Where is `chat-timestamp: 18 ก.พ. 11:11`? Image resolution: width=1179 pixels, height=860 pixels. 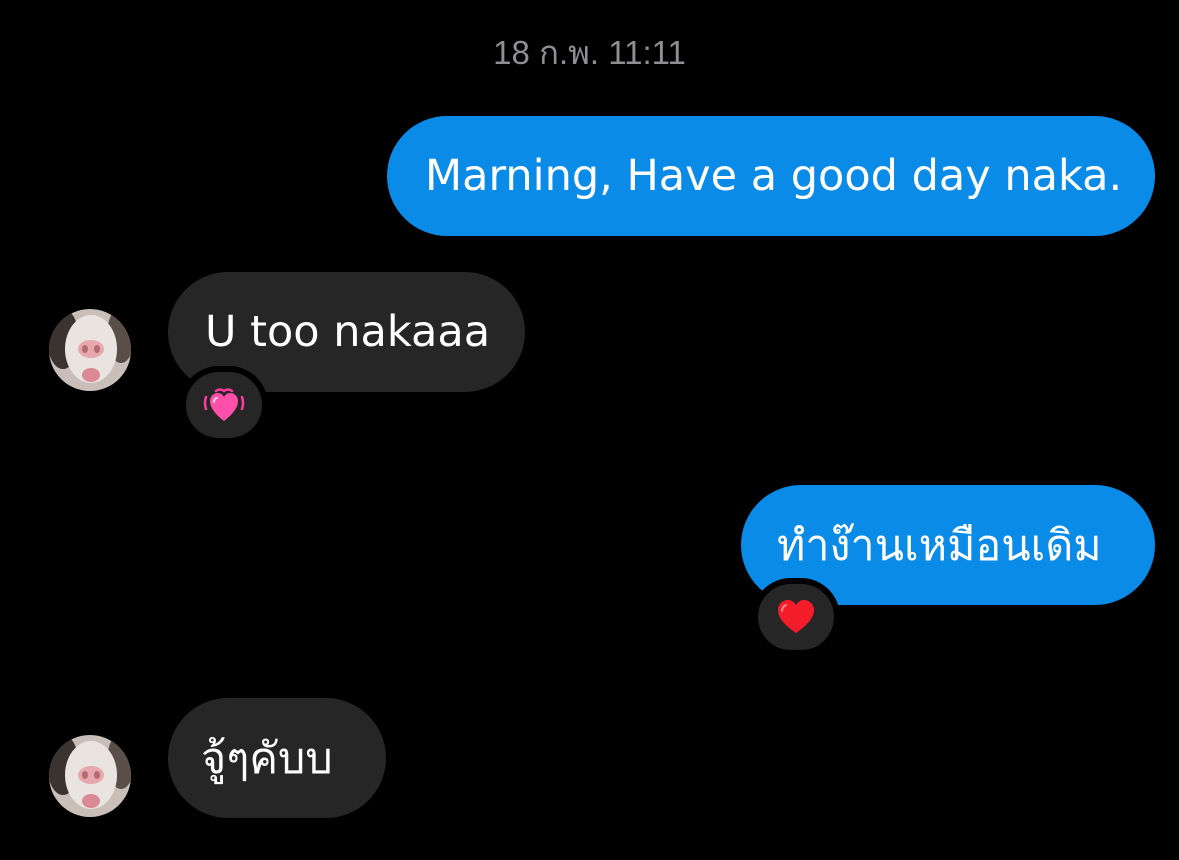 chat-timestamp: 18 ก.พ. 11:11 is located at coordinates (589, 52).